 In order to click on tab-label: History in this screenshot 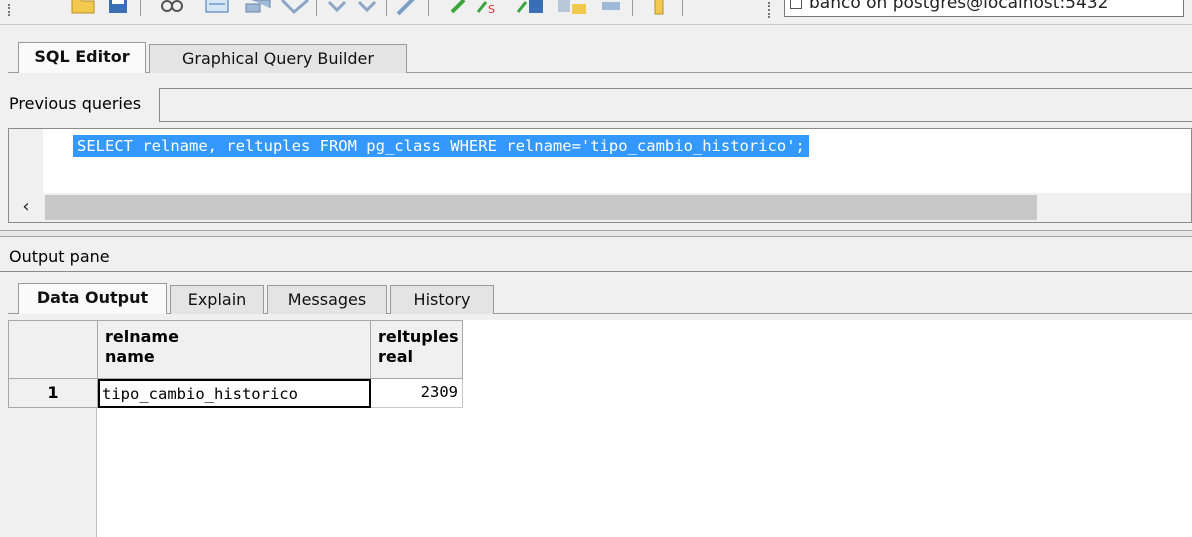, I will do `click(442, 299)`.